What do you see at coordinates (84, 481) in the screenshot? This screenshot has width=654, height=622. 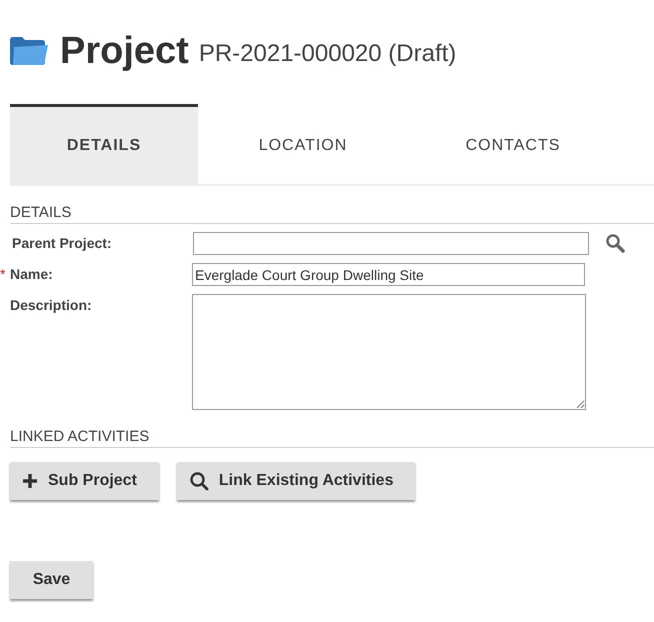 I see `add-button: Sub Project` at bounding box center [84, 481].